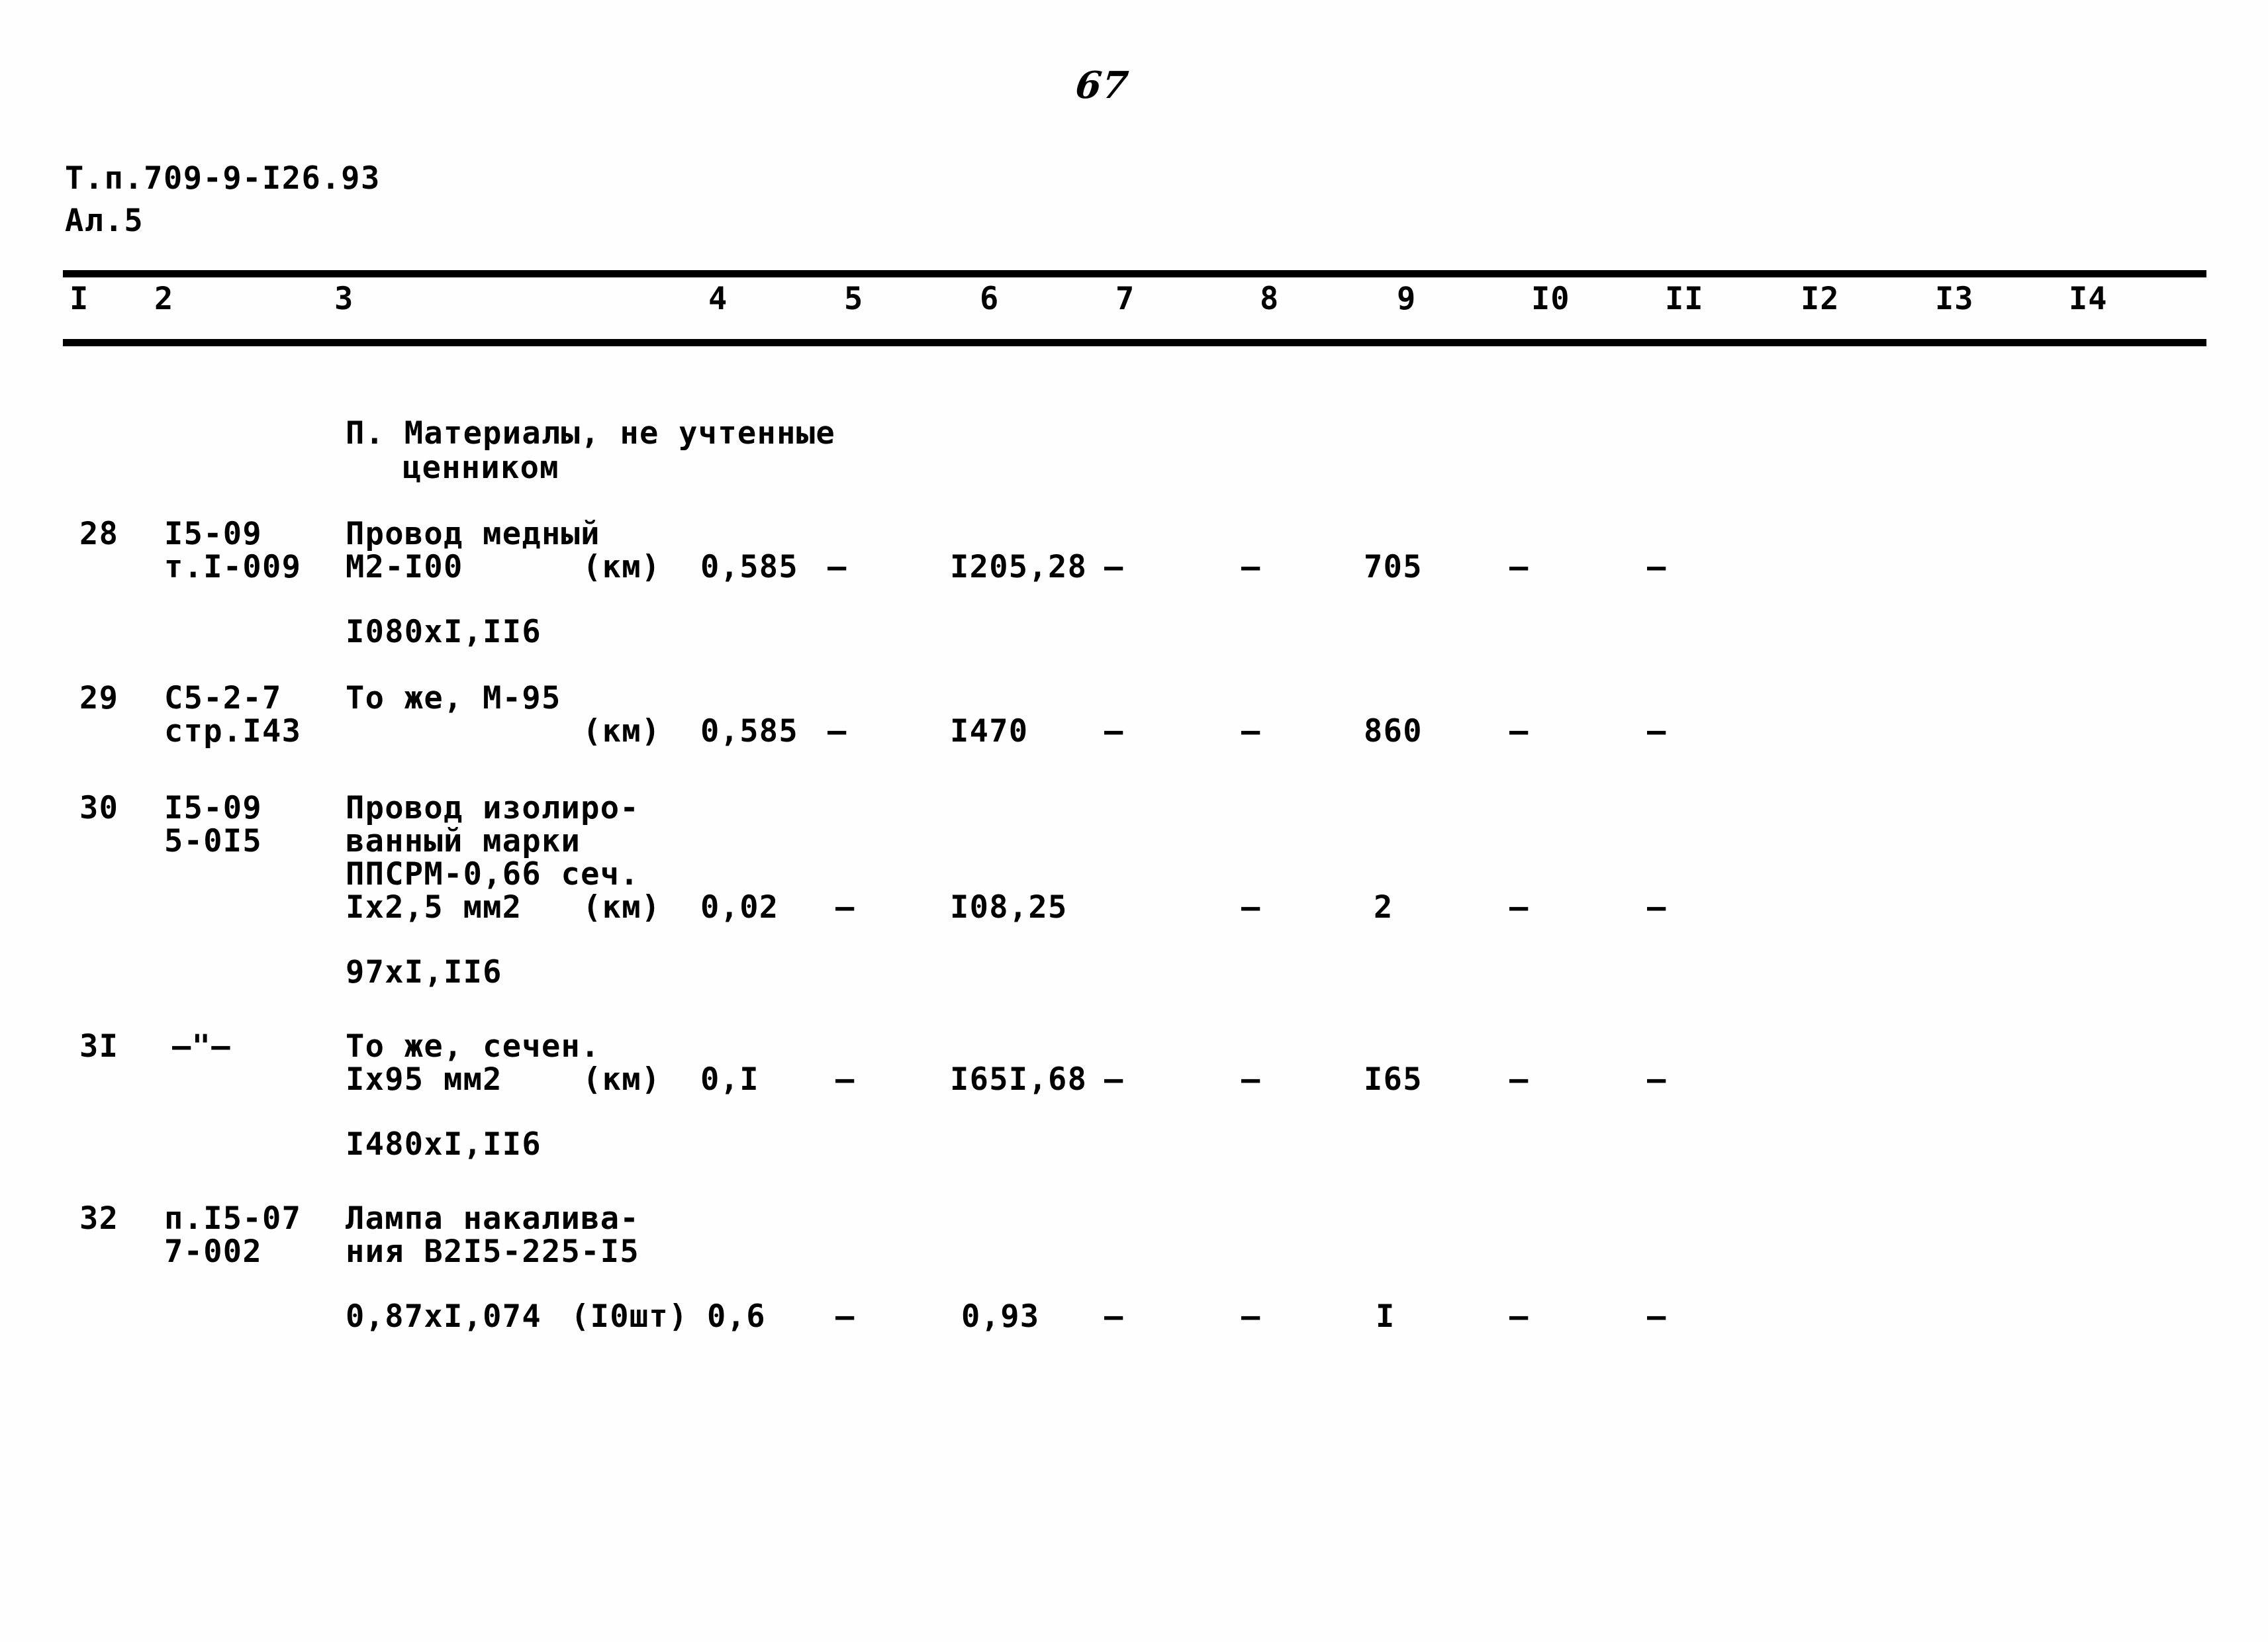 The width and height of the screenshot is (2268, 1642). Describe the element at coordinates (99, 808) in the screenshot. I see `row-number: 30` at that location.